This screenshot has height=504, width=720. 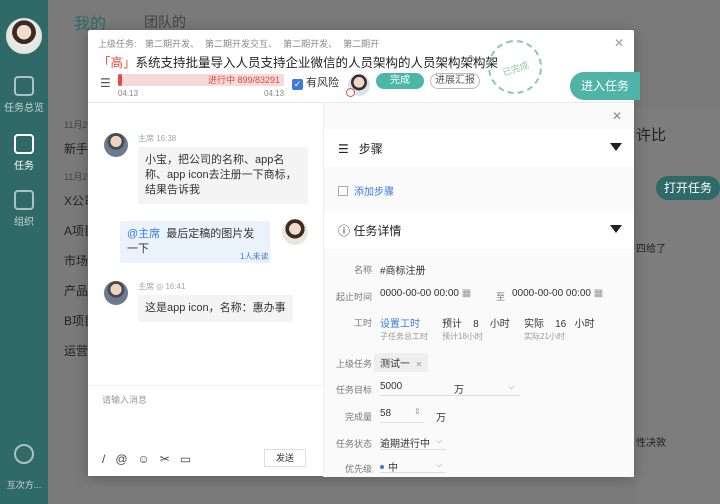 I want to click on risk-label: 有风险, so click(x=322, y=83).